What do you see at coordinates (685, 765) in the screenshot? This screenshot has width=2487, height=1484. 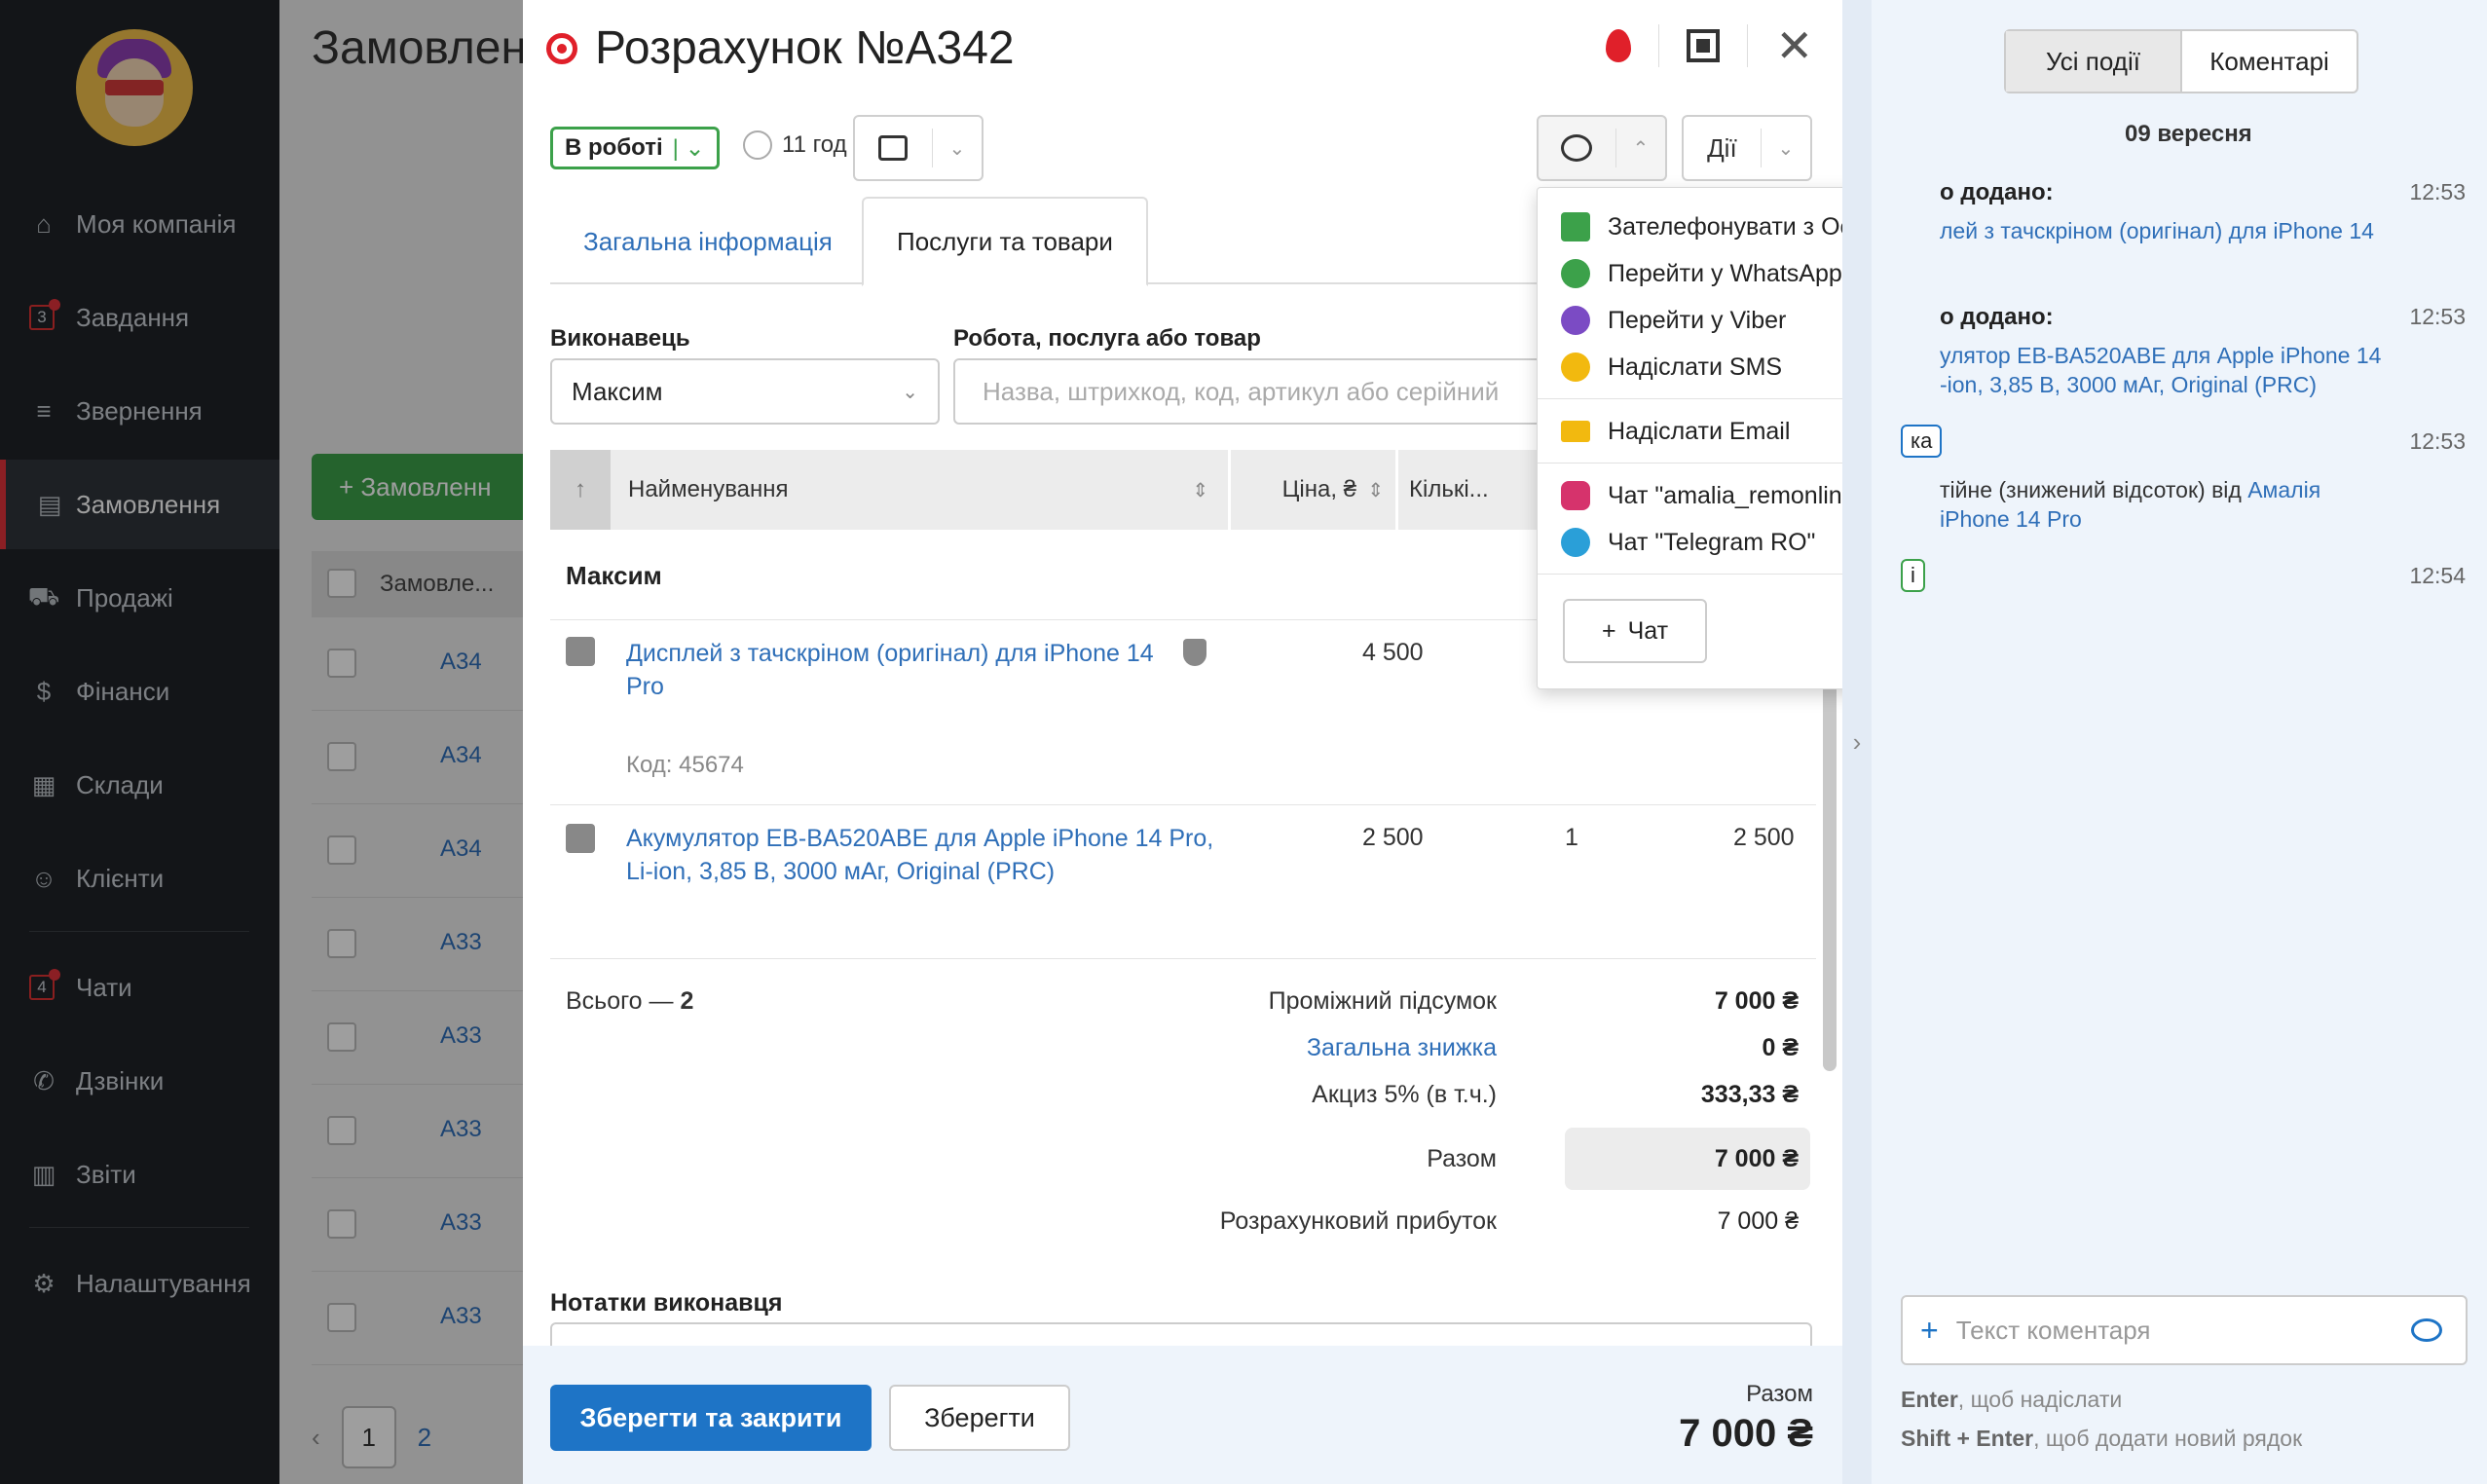 I see `item-code: Код: 45674` at bounding box center [685, 765].